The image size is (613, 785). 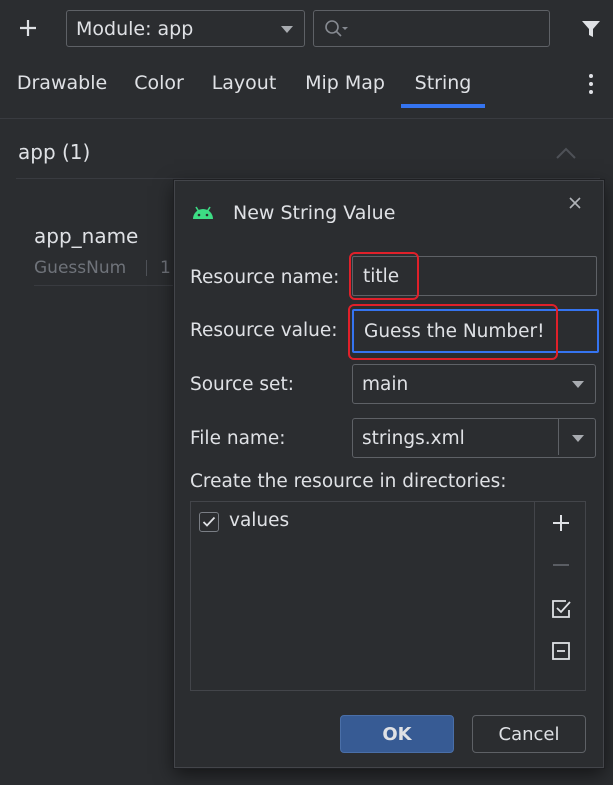 I want to click on file-name-select: strings.xml, so click(x=474, y=438).